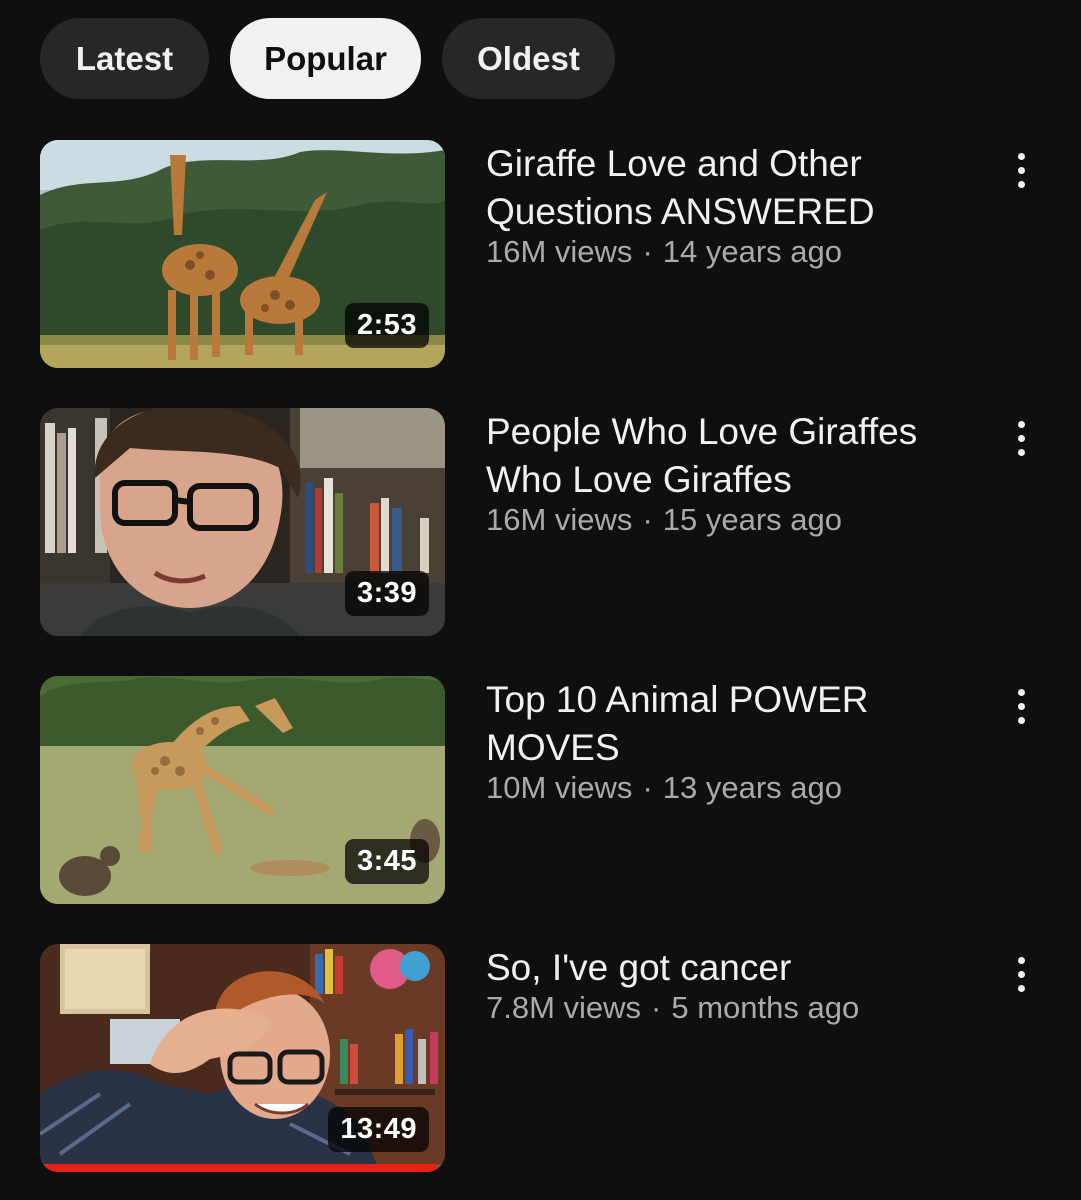 This screenshot has height=1200, width=1081. What do you see at coordinates (528, 58) in the screenshot?
I see `filter-chip-oldest: Oldest` at bounding box center [528, 58].